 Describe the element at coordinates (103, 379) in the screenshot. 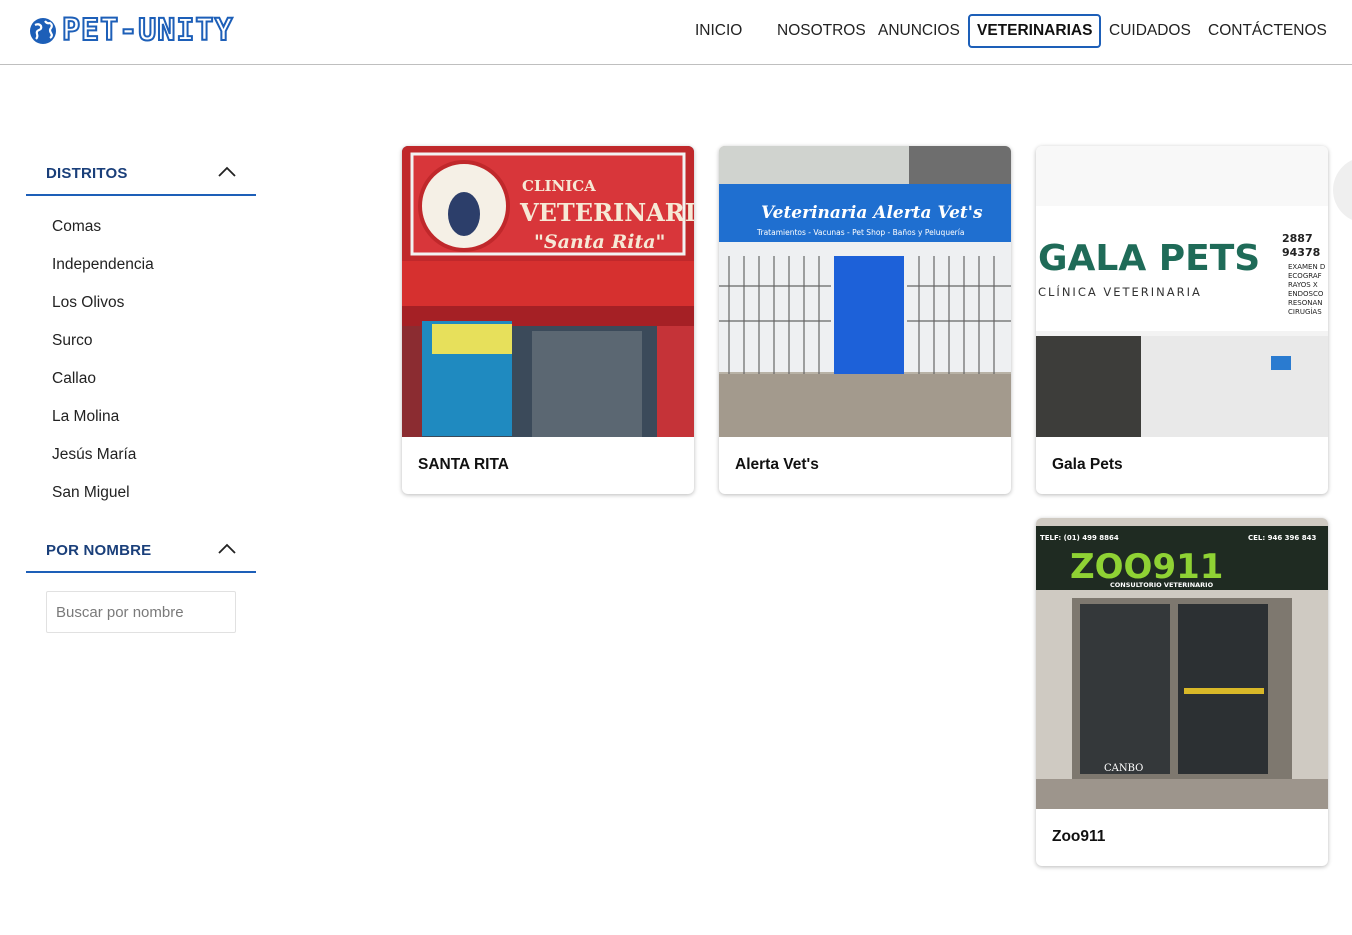

I see `district-item-callao: Callao` at that location.